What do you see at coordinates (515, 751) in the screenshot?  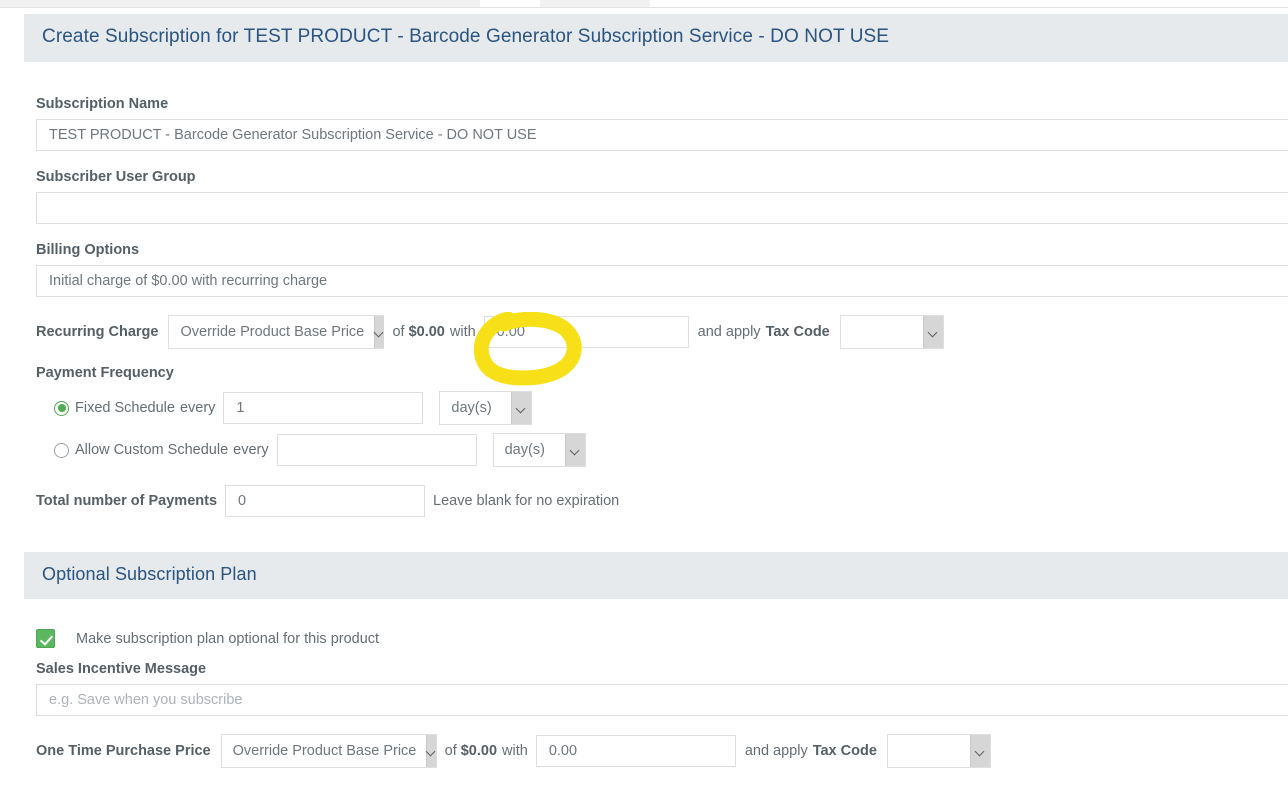 I see `one-time-price-with-text: with` at bounding box center [515, 751].